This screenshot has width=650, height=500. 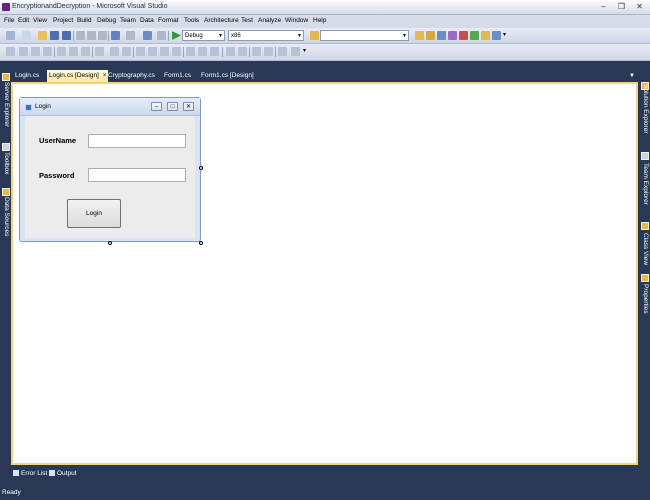 I want to click on tab-login-cs: Login.cs, so click(x=27, y=76).